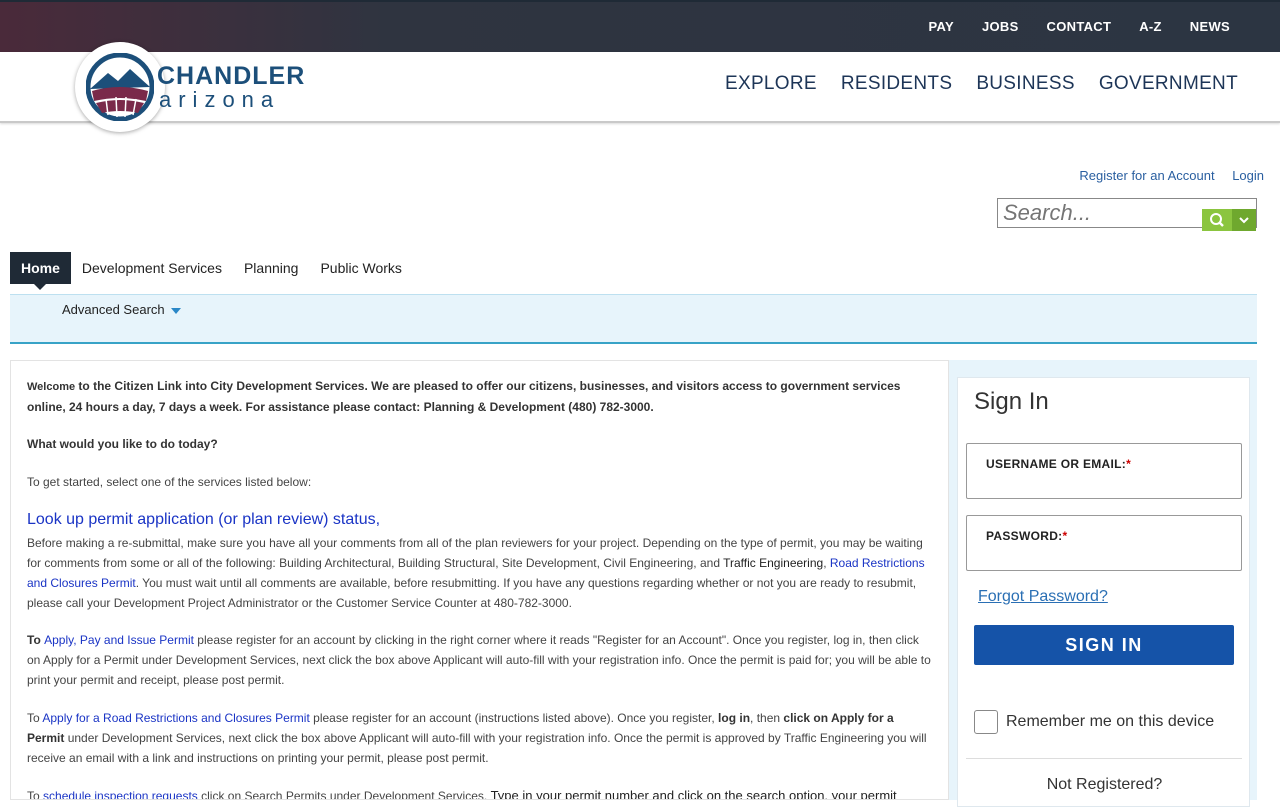 This screenshot has height=807, width=1280. What do you see at coordinates (826, 563) in the screenshot?
I see `lookup-comma: ,` at bounding box center [826, 563].